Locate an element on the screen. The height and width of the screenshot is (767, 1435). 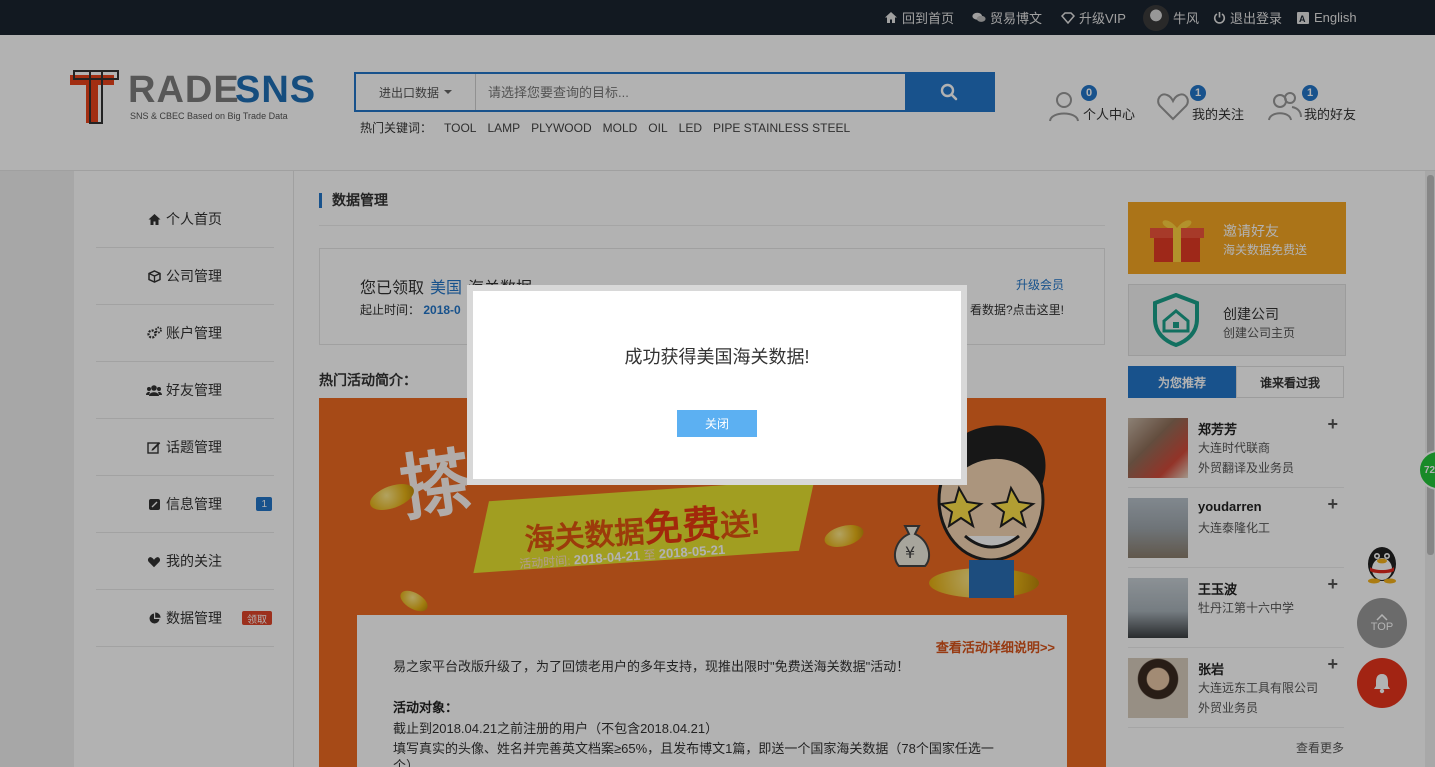
close-button: 关闭 is located at coordinates (717, 423).